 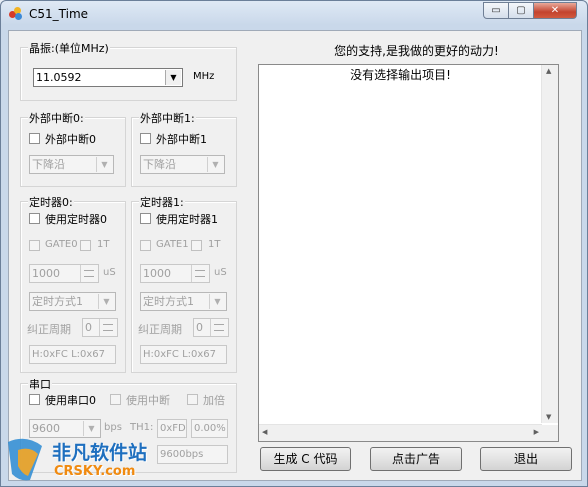 What do you see at coordinates (59, 77) in the screenshot?
I see `crystal-value: 11.0592` at bounding box center [59, 77].